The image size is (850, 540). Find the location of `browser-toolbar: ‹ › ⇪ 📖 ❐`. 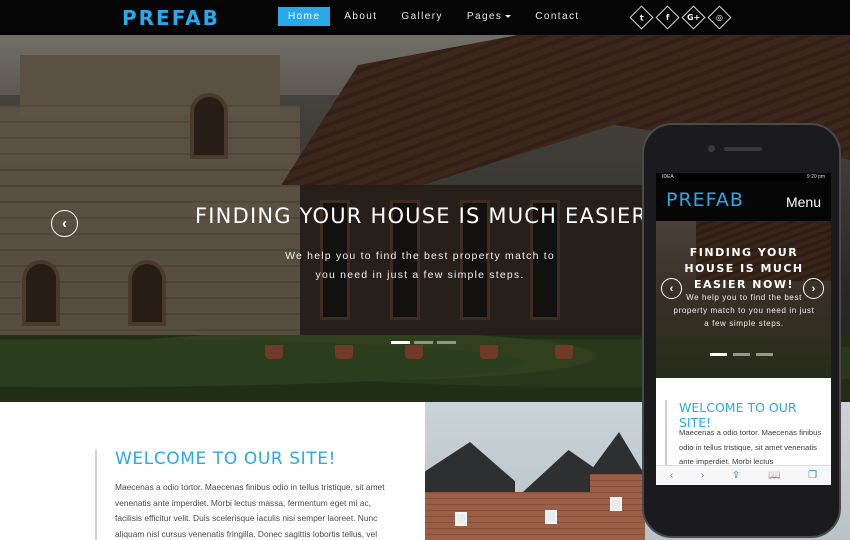

browser-toolbar: ‹ › ⇪ 📖 ❐ is located at coordinates (743, 475).